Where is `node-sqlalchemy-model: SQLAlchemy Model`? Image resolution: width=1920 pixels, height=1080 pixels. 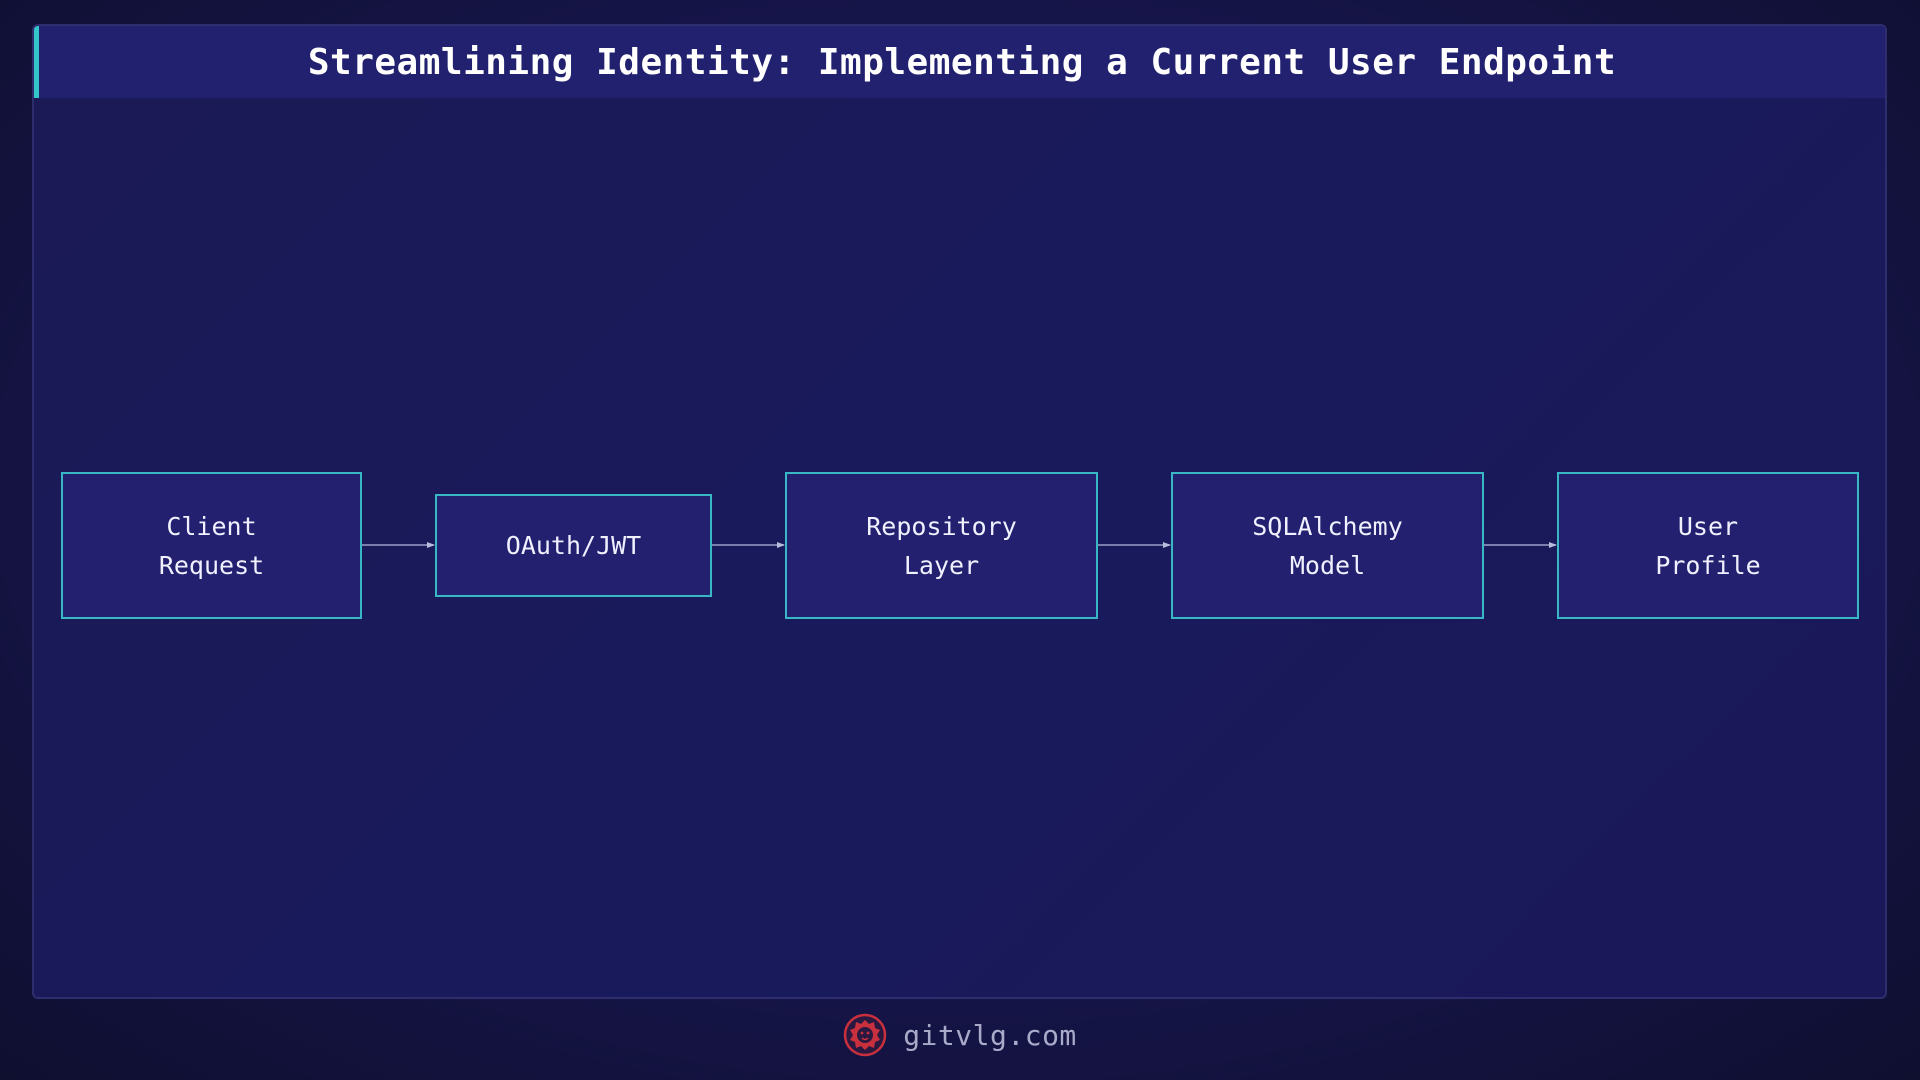
node-sqlalchemy-model: SQLAlchemy Model is located at coordinates (1327, 545).